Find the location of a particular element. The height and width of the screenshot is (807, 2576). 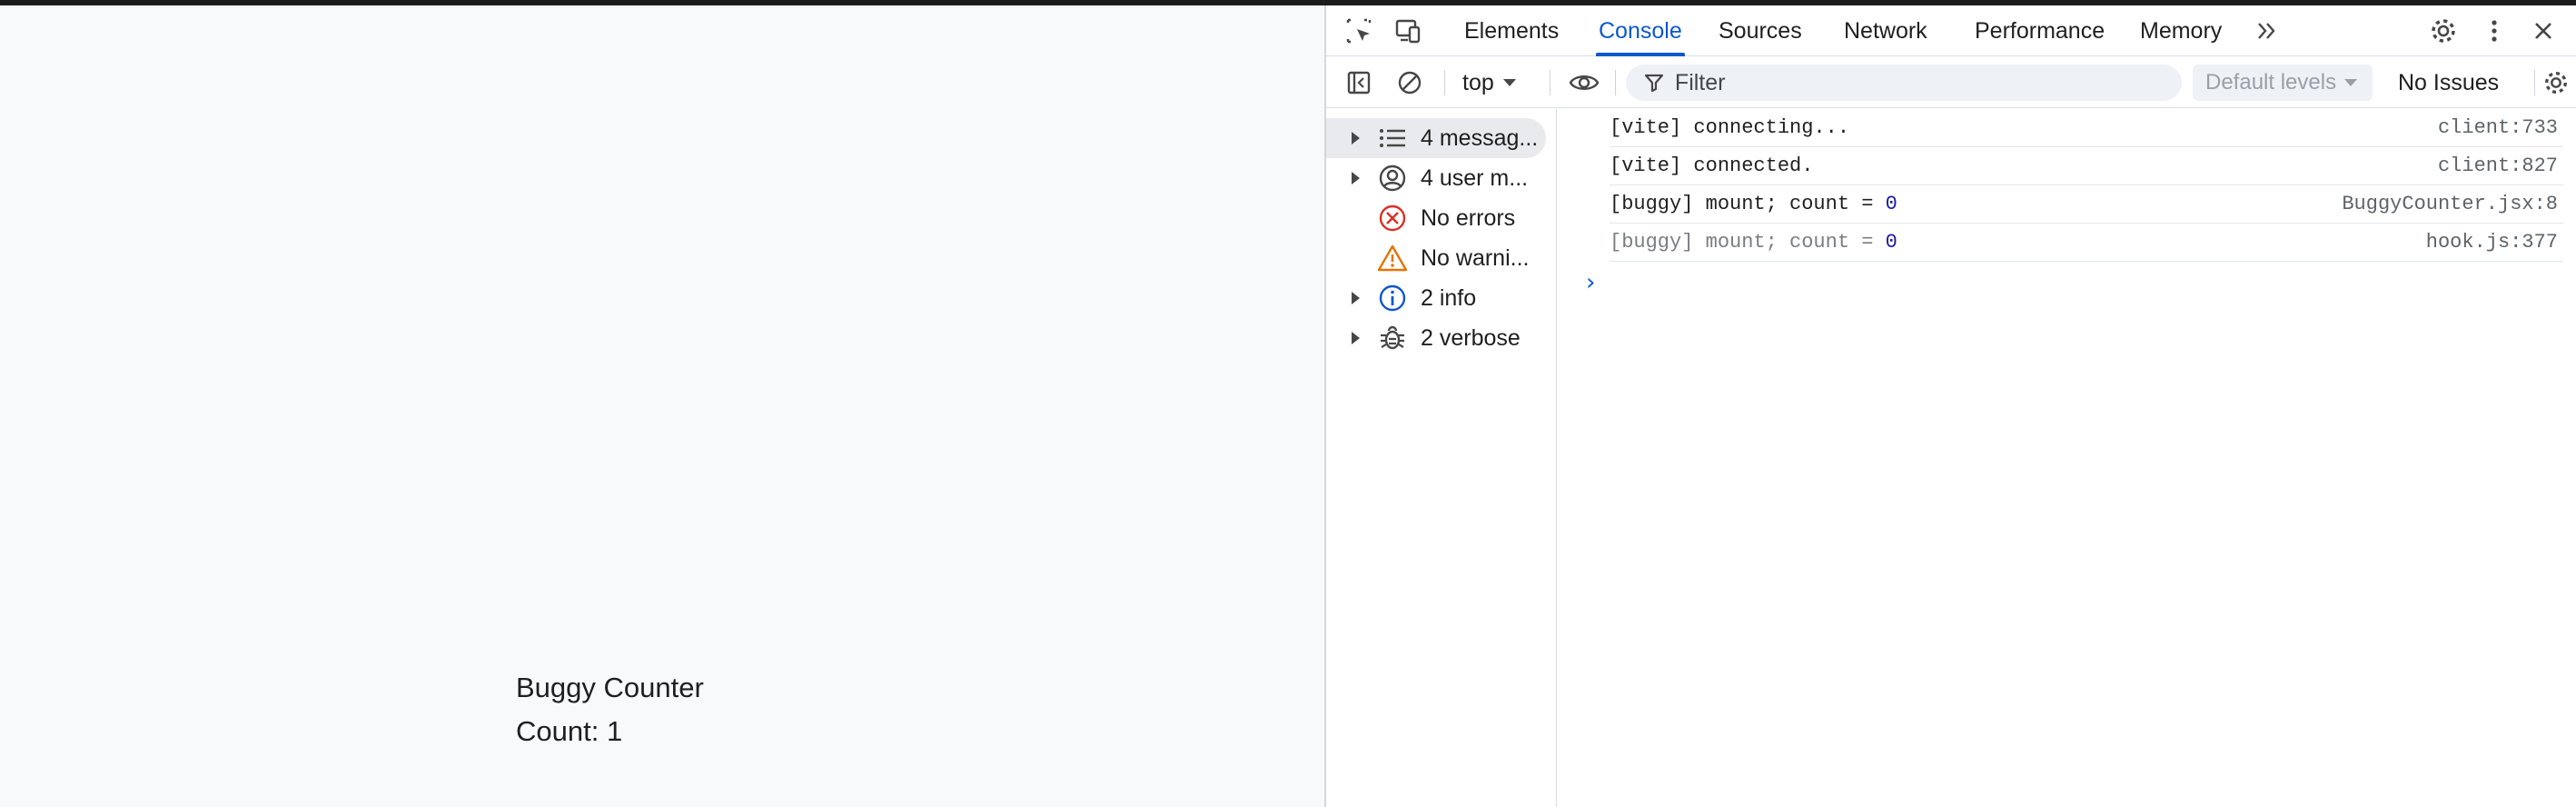

sidebar-item-errors: No errors is located at coordinates (1441, 218).